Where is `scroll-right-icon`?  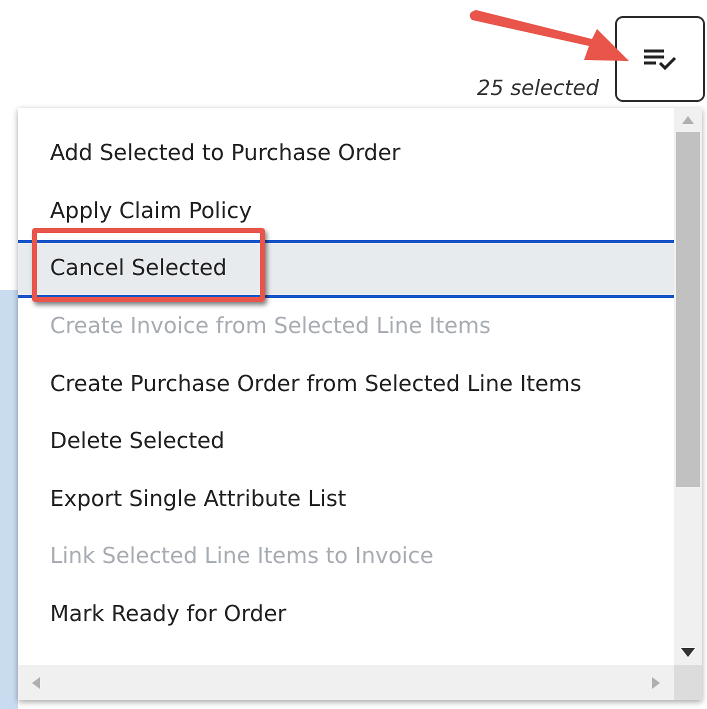
scroll-right-icon is located at coordinates (656, 682).